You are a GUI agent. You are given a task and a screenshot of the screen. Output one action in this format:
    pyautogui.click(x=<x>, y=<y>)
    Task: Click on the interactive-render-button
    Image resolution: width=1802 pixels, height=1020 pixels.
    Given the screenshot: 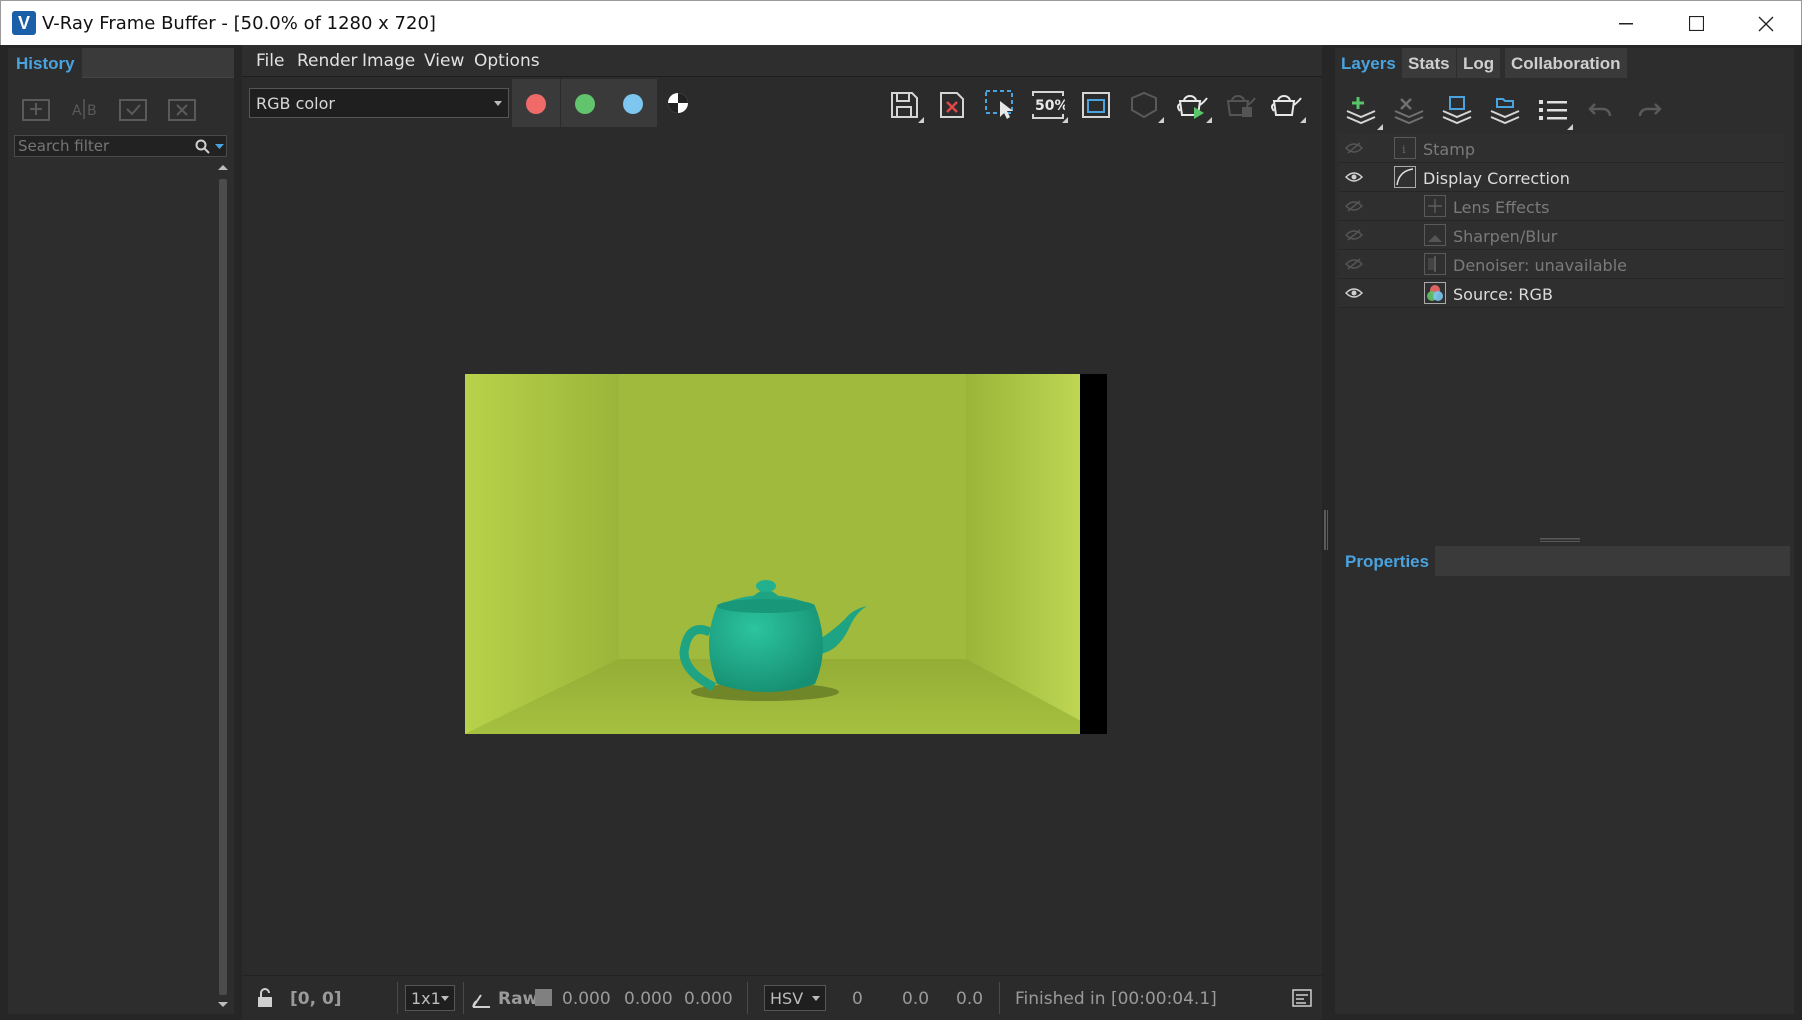 What is the action you would take?
    pyautogui.click(x=1144, y=105)
    